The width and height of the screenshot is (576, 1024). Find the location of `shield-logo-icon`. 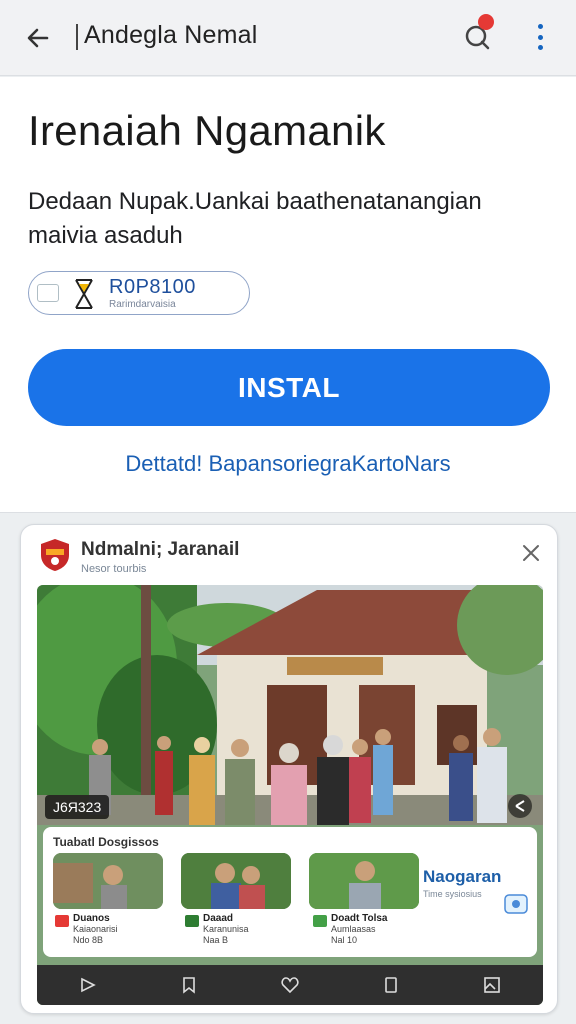

shield-logo-icon is located at coordinates (55, 555).